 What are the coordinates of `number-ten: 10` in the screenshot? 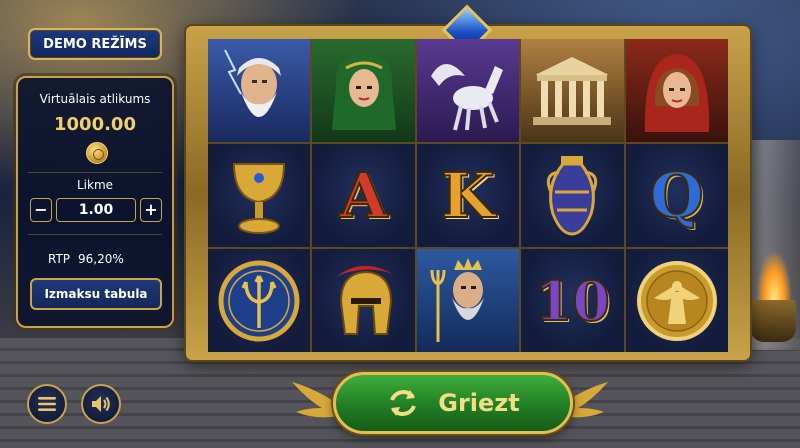 It's located at (572, 300).